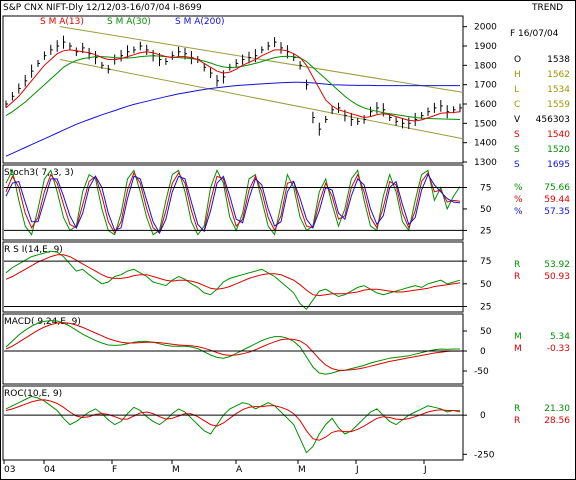 This screenshot has width=576, height=480. I want to click on rsi-tick-label: 75, so click(485, 262).